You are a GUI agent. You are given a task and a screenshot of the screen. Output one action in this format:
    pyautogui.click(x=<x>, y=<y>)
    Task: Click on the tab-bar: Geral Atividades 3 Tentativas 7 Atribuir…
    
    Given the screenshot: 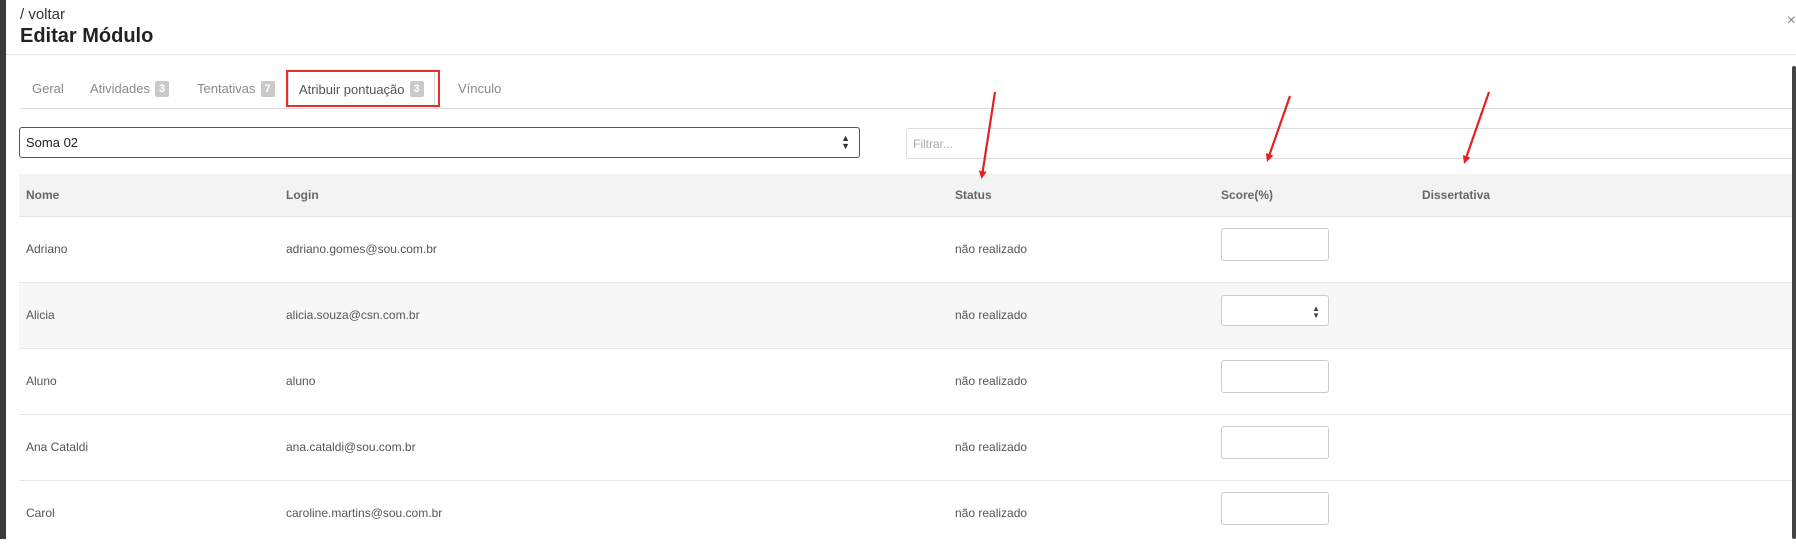 What is the action you would take?
    pyautogui.click(x=908, y=89)
    